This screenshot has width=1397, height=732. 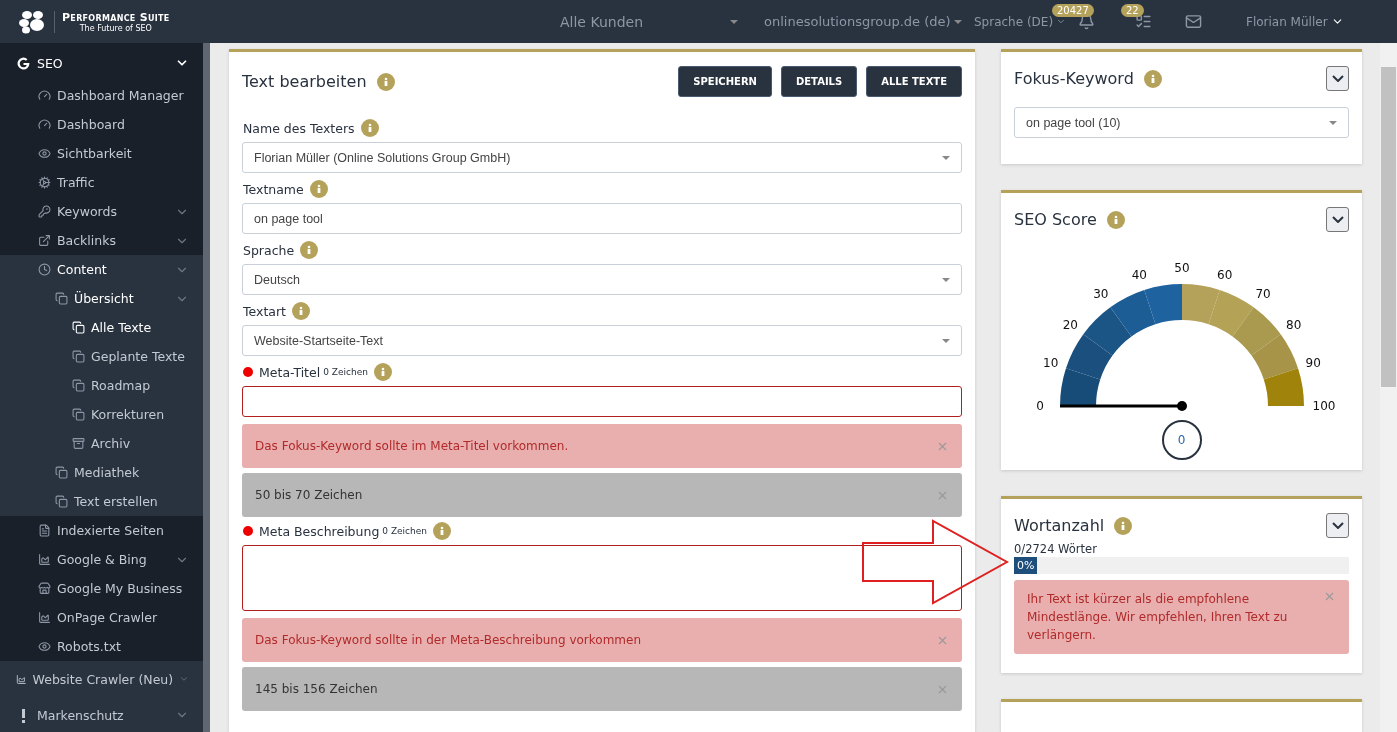 I want to click on gauge-tick-label: 80, so click(x=1293, y=324).